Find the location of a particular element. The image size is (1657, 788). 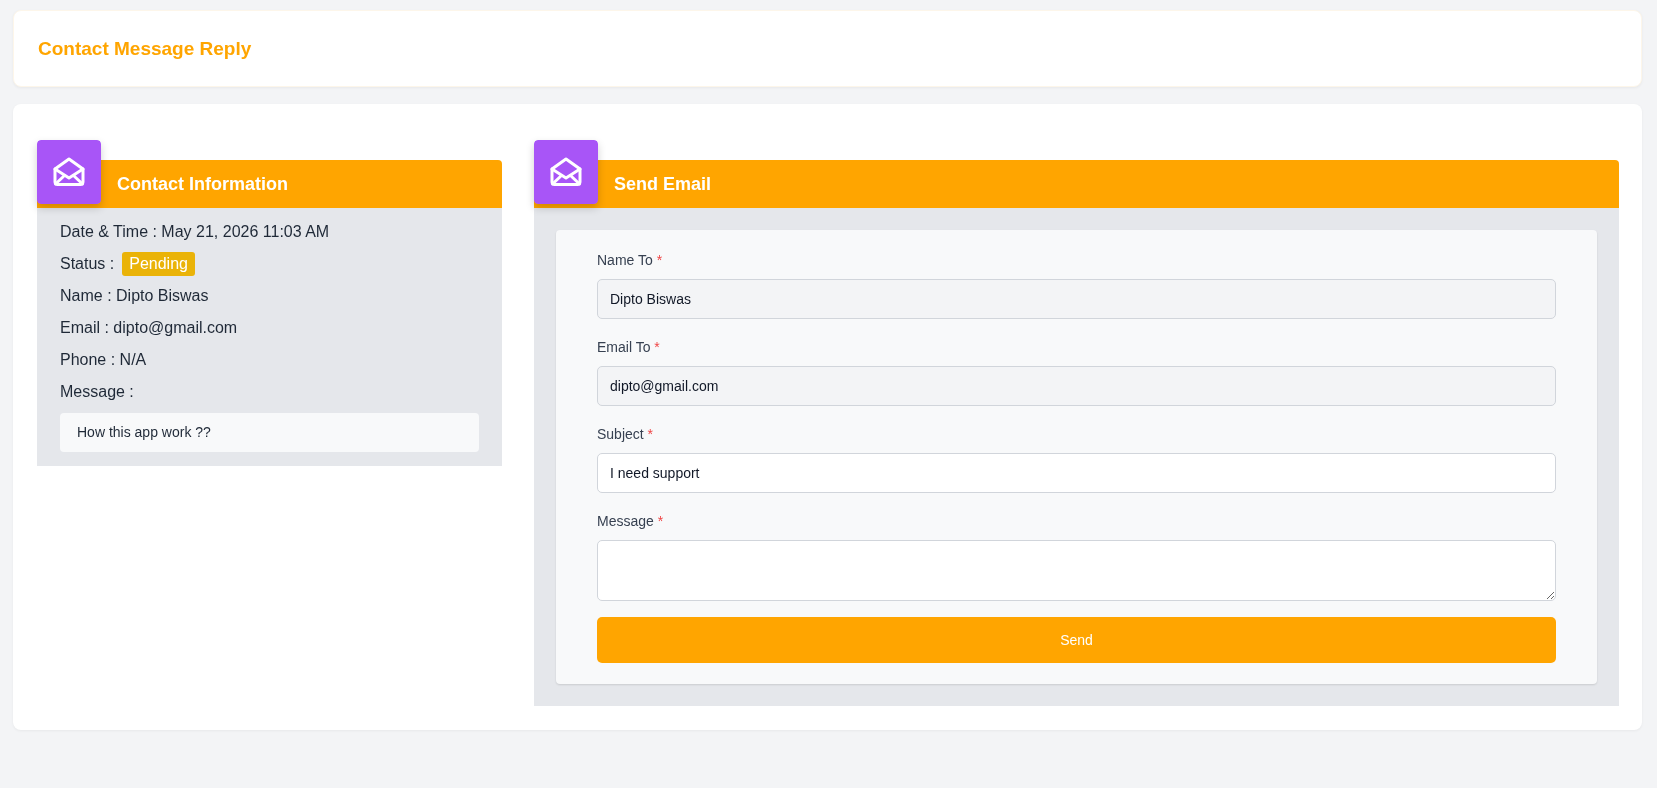

input-field: dipto@gmail.com is located at coordinates (1076, 386).